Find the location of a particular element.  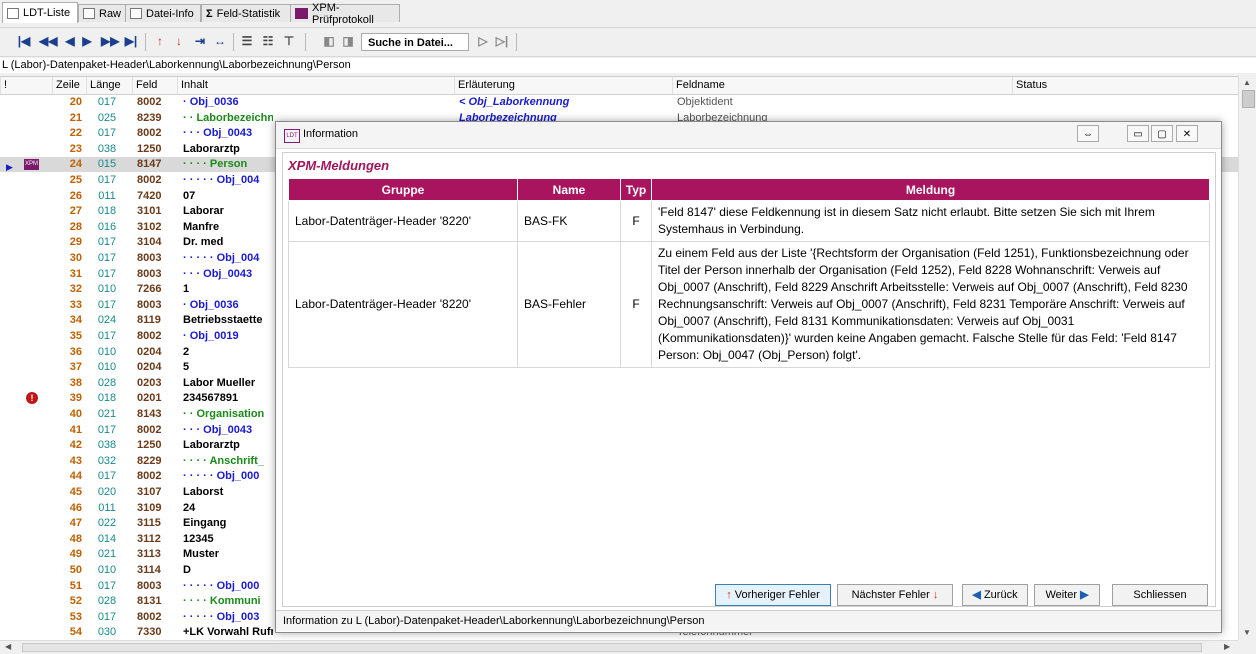

search-next-icon: ▷| is located at coordinates (502, 41).